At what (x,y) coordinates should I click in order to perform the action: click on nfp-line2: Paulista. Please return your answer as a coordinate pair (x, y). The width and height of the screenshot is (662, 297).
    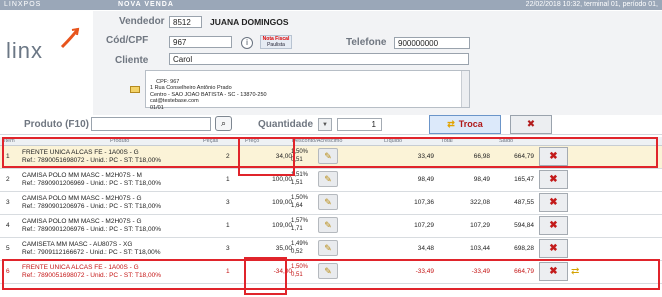
    Looking at the image, I should click on (276, 45).